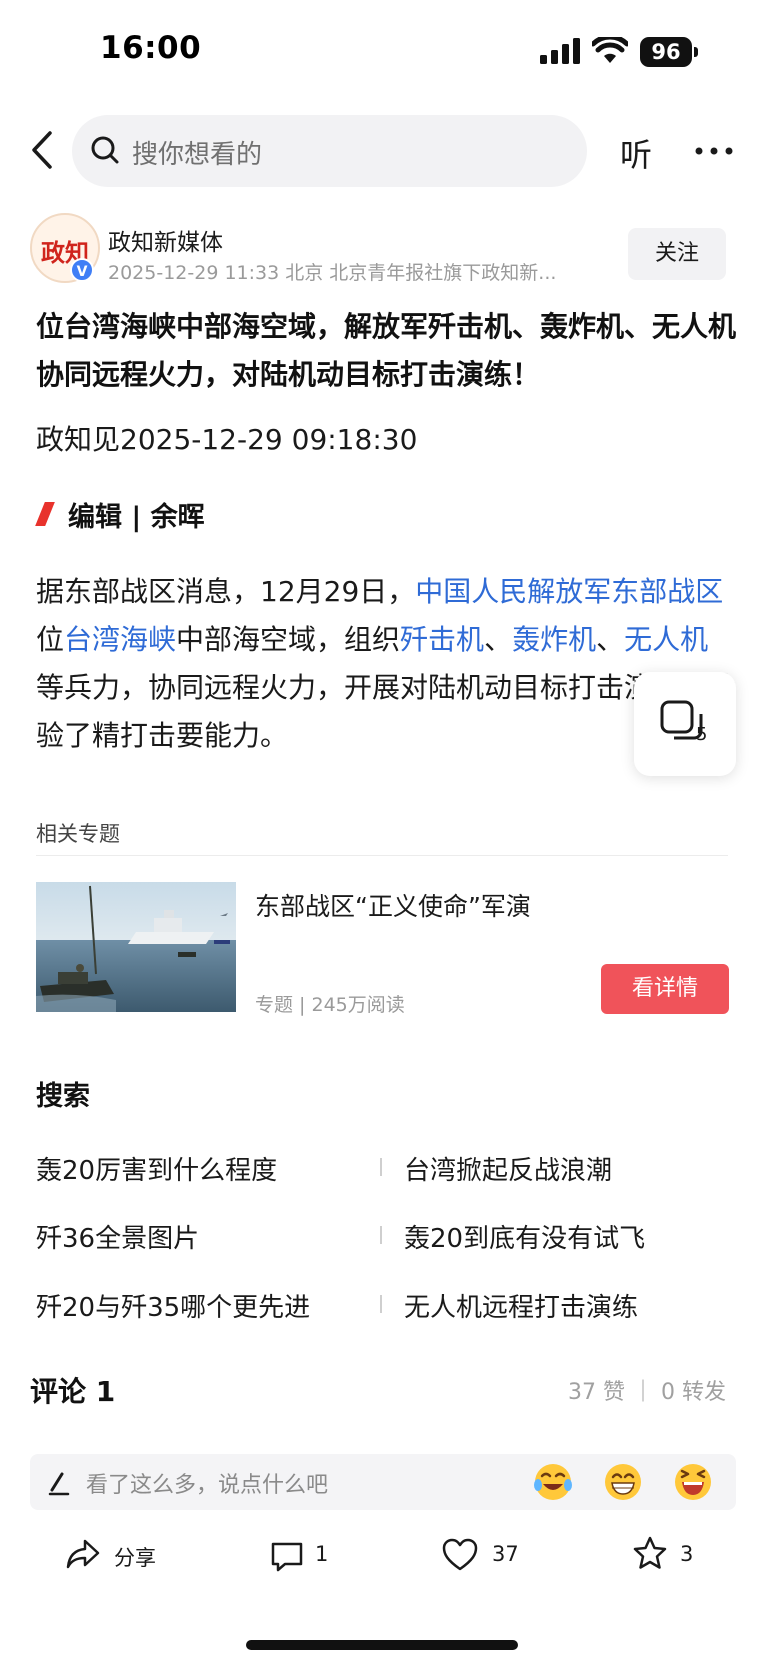 The width and height of the screenshot is (768, 1665). Describe the element at coordinates (136, 947) in the screenshot. I see `topic-thumbnail` at that location.